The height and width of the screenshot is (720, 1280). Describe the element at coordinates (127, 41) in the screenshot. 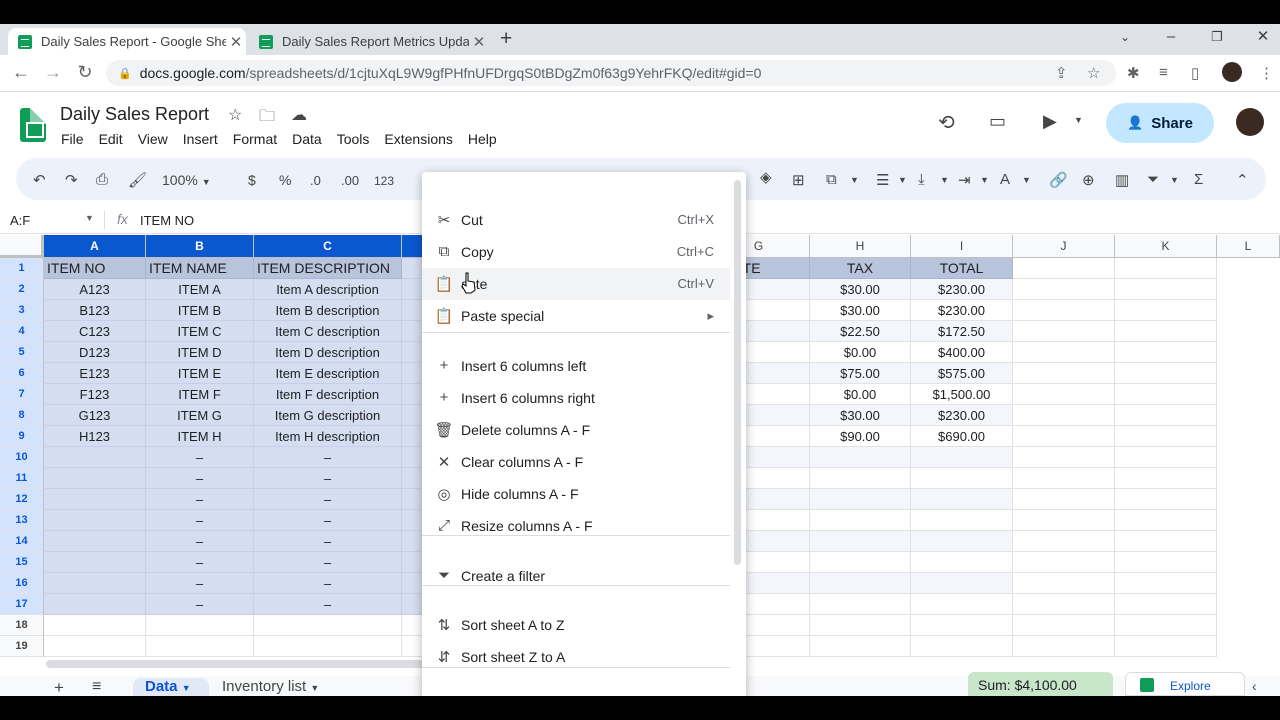

I see `browser-tab-1: Daily Sales Report - Google Shee ✕` at that location.